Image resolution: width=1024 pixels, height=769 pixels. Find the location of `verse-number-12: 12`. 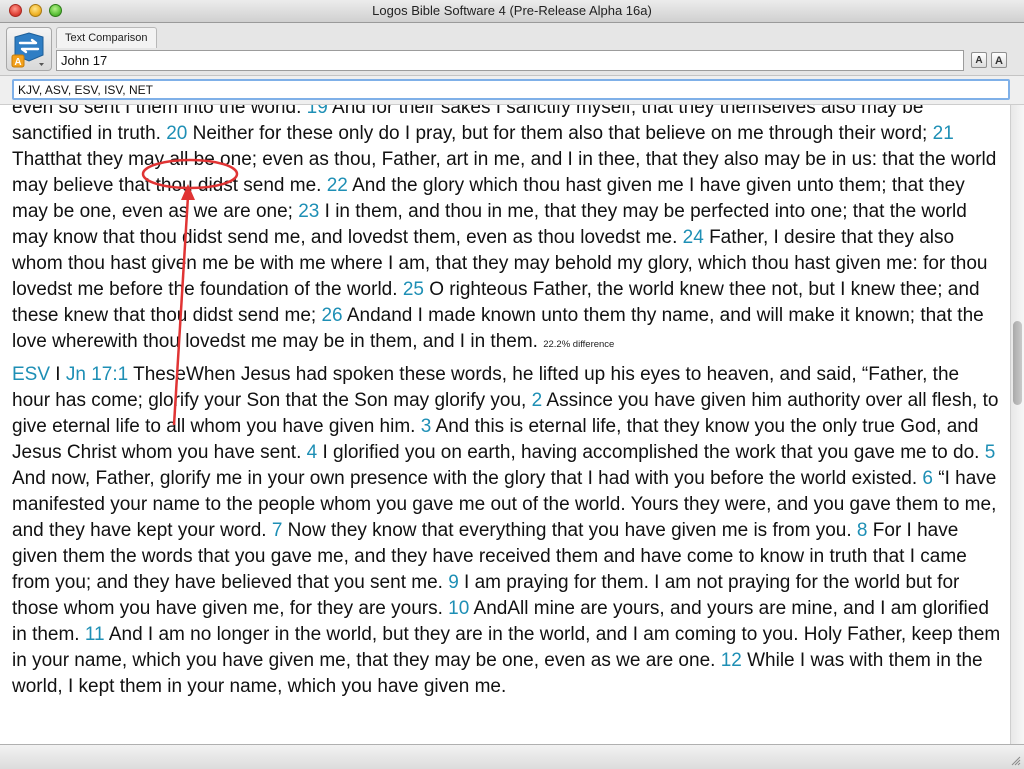

verse-number-12: 12 is located at coordinates (731, 660).